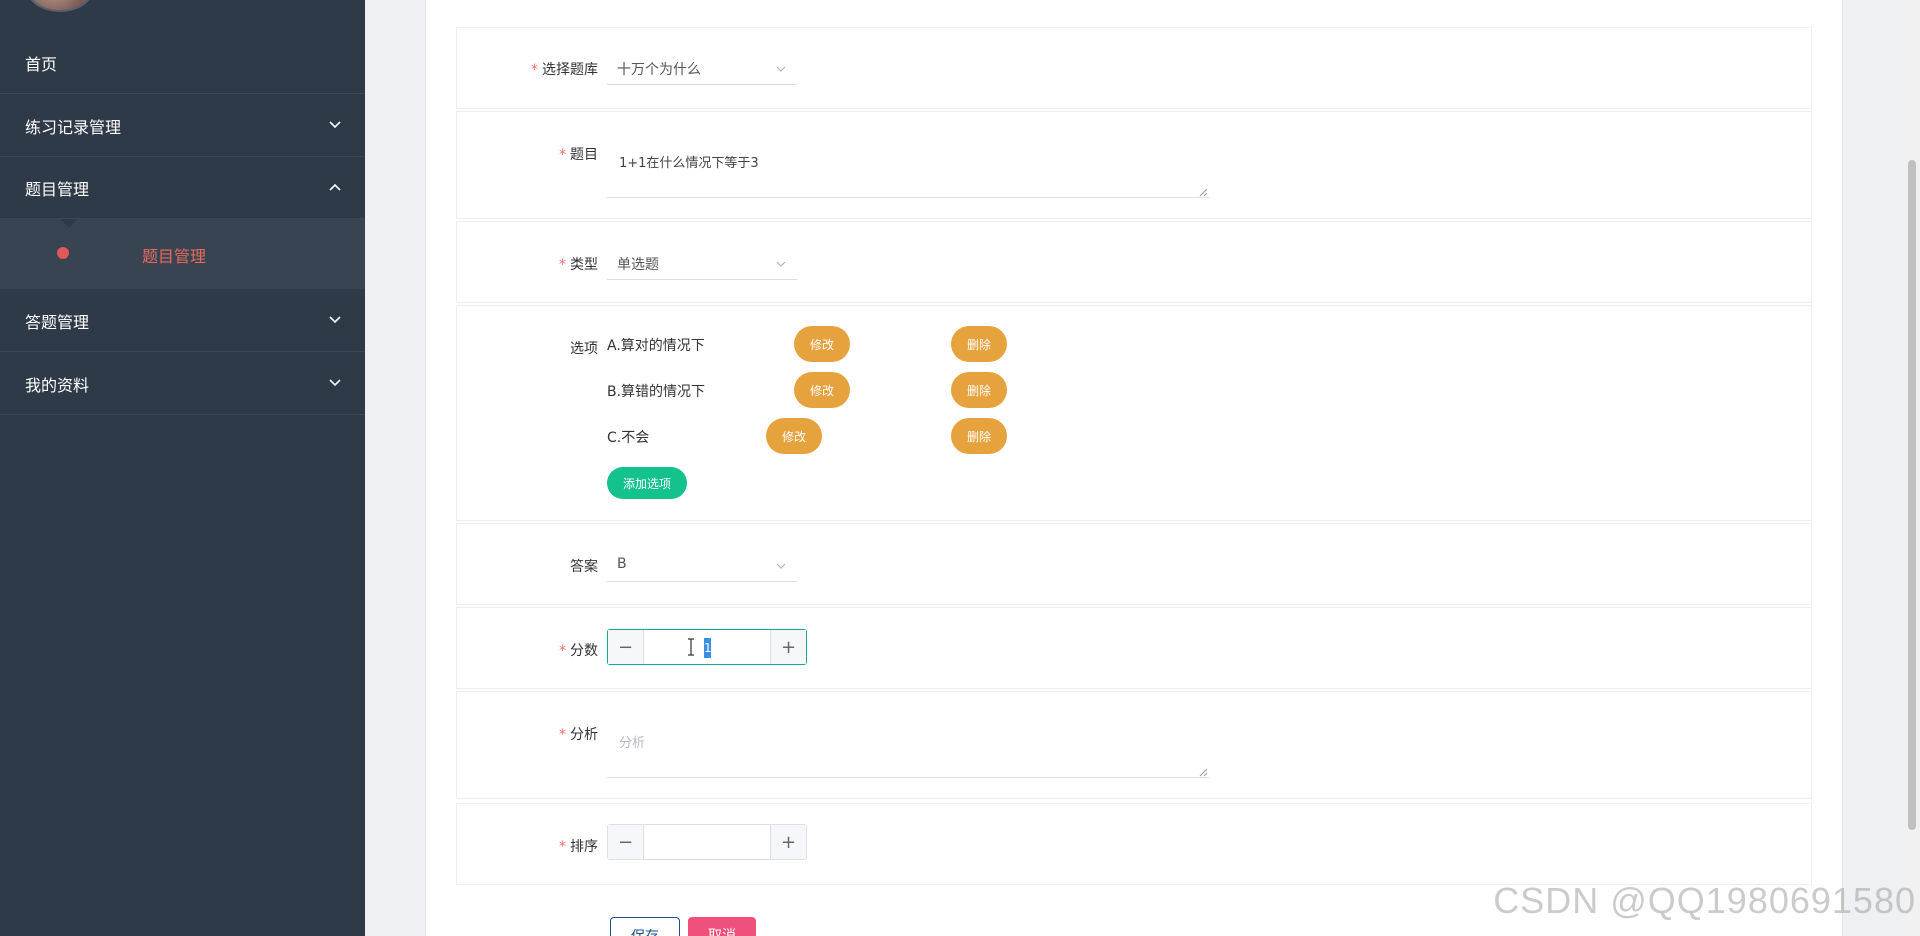 The width and height of the screenshot is (1920, 936). I want to click on add-option-button: 添加选项, so click(647, 483).